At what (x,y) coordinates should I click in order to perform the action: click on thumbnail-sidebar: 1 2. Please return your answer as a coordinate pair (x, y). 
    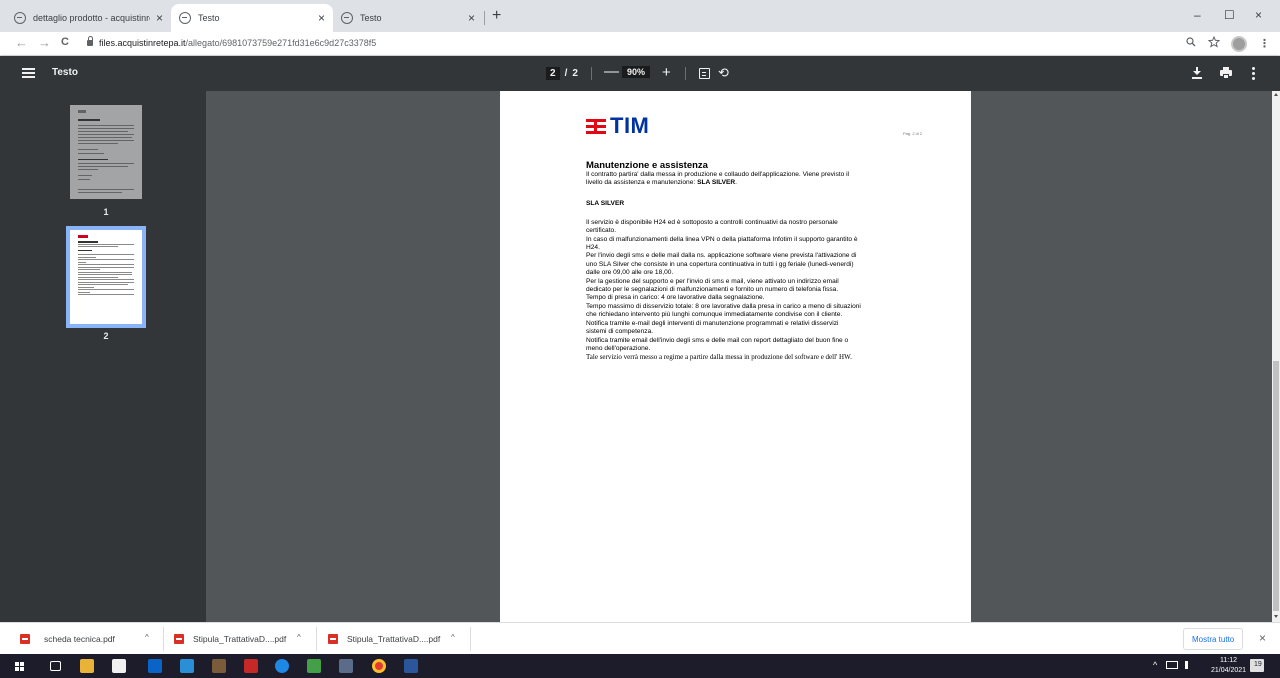
    Looking at the image, I should click on (103, 356).